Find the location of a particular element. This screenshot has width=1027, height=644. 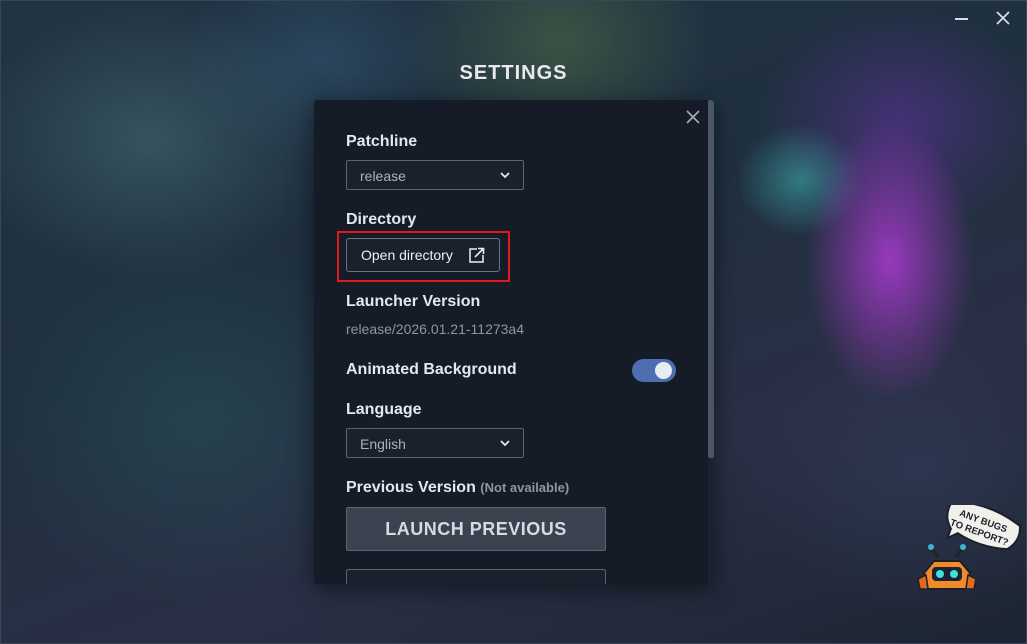

patchline-label: Patchline is located at coordinates (382, 141).